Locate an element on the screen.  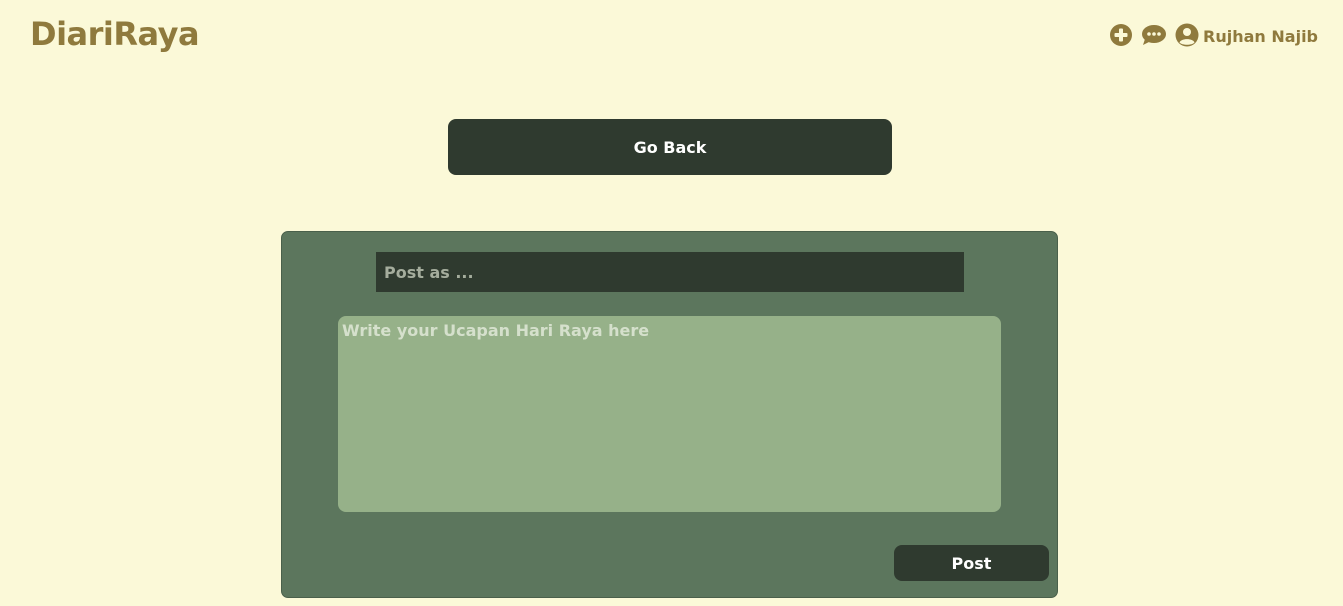
brand-logo: DiariRaya is located at coordinates (115, 34).